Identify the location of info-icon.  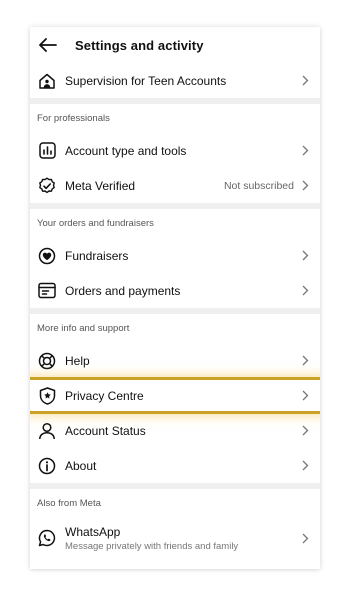
(47, 466).